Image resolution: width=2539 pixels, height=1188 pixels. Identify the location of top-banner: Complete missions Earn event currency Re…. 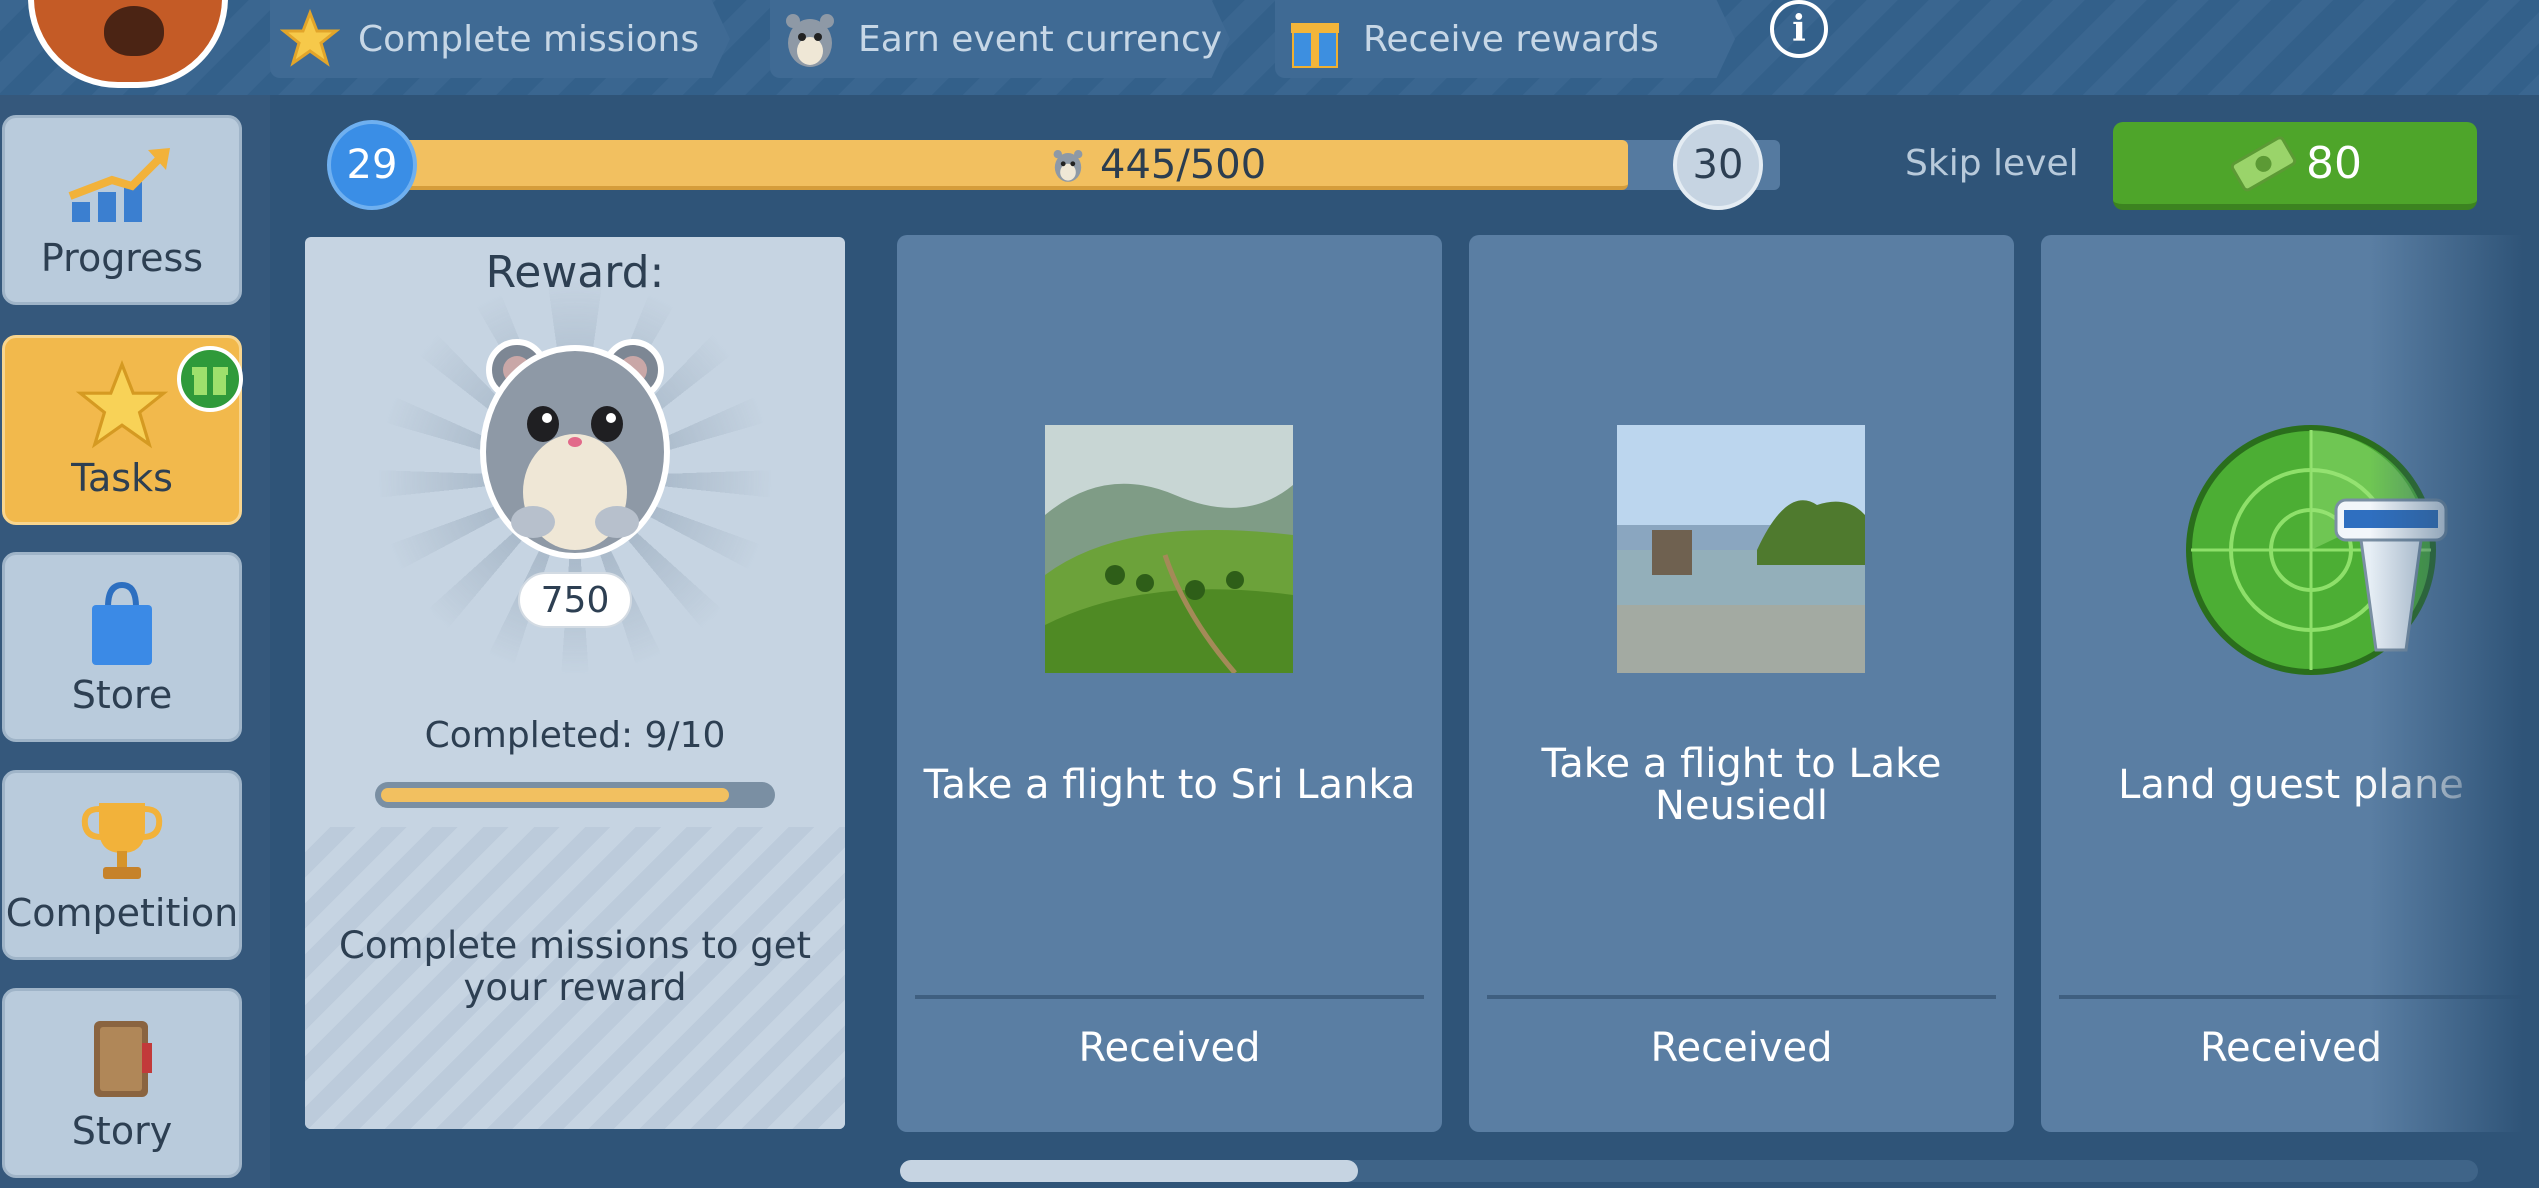
(1269, 47).